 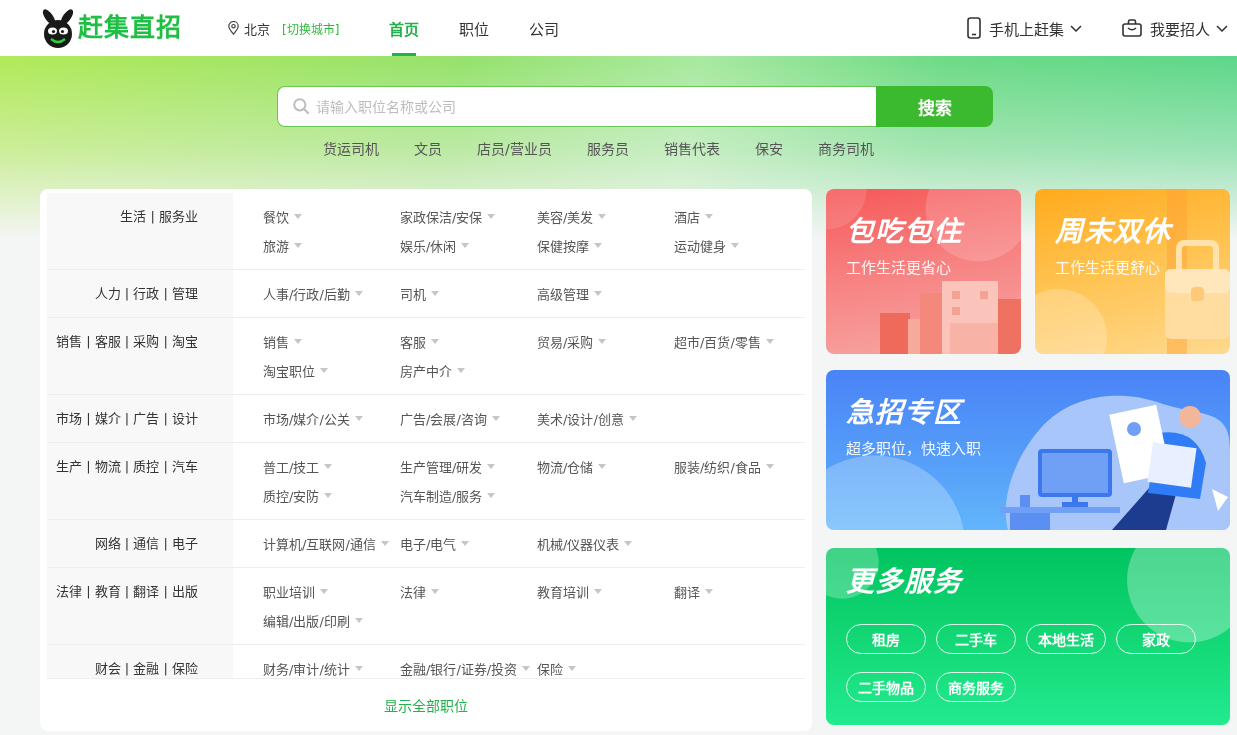 I want to click on hot-keyword-link: 销售代表, so click(x=691, y=149).